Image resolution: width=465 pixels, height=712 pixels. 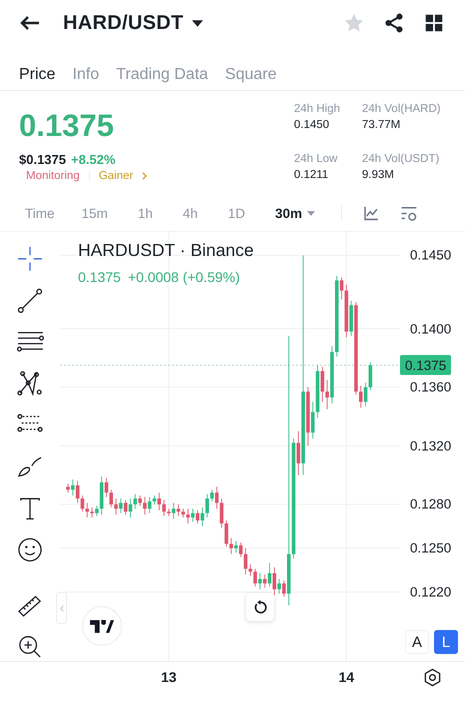 I want to click on crosshair-icon, so click(x=30, y=259).